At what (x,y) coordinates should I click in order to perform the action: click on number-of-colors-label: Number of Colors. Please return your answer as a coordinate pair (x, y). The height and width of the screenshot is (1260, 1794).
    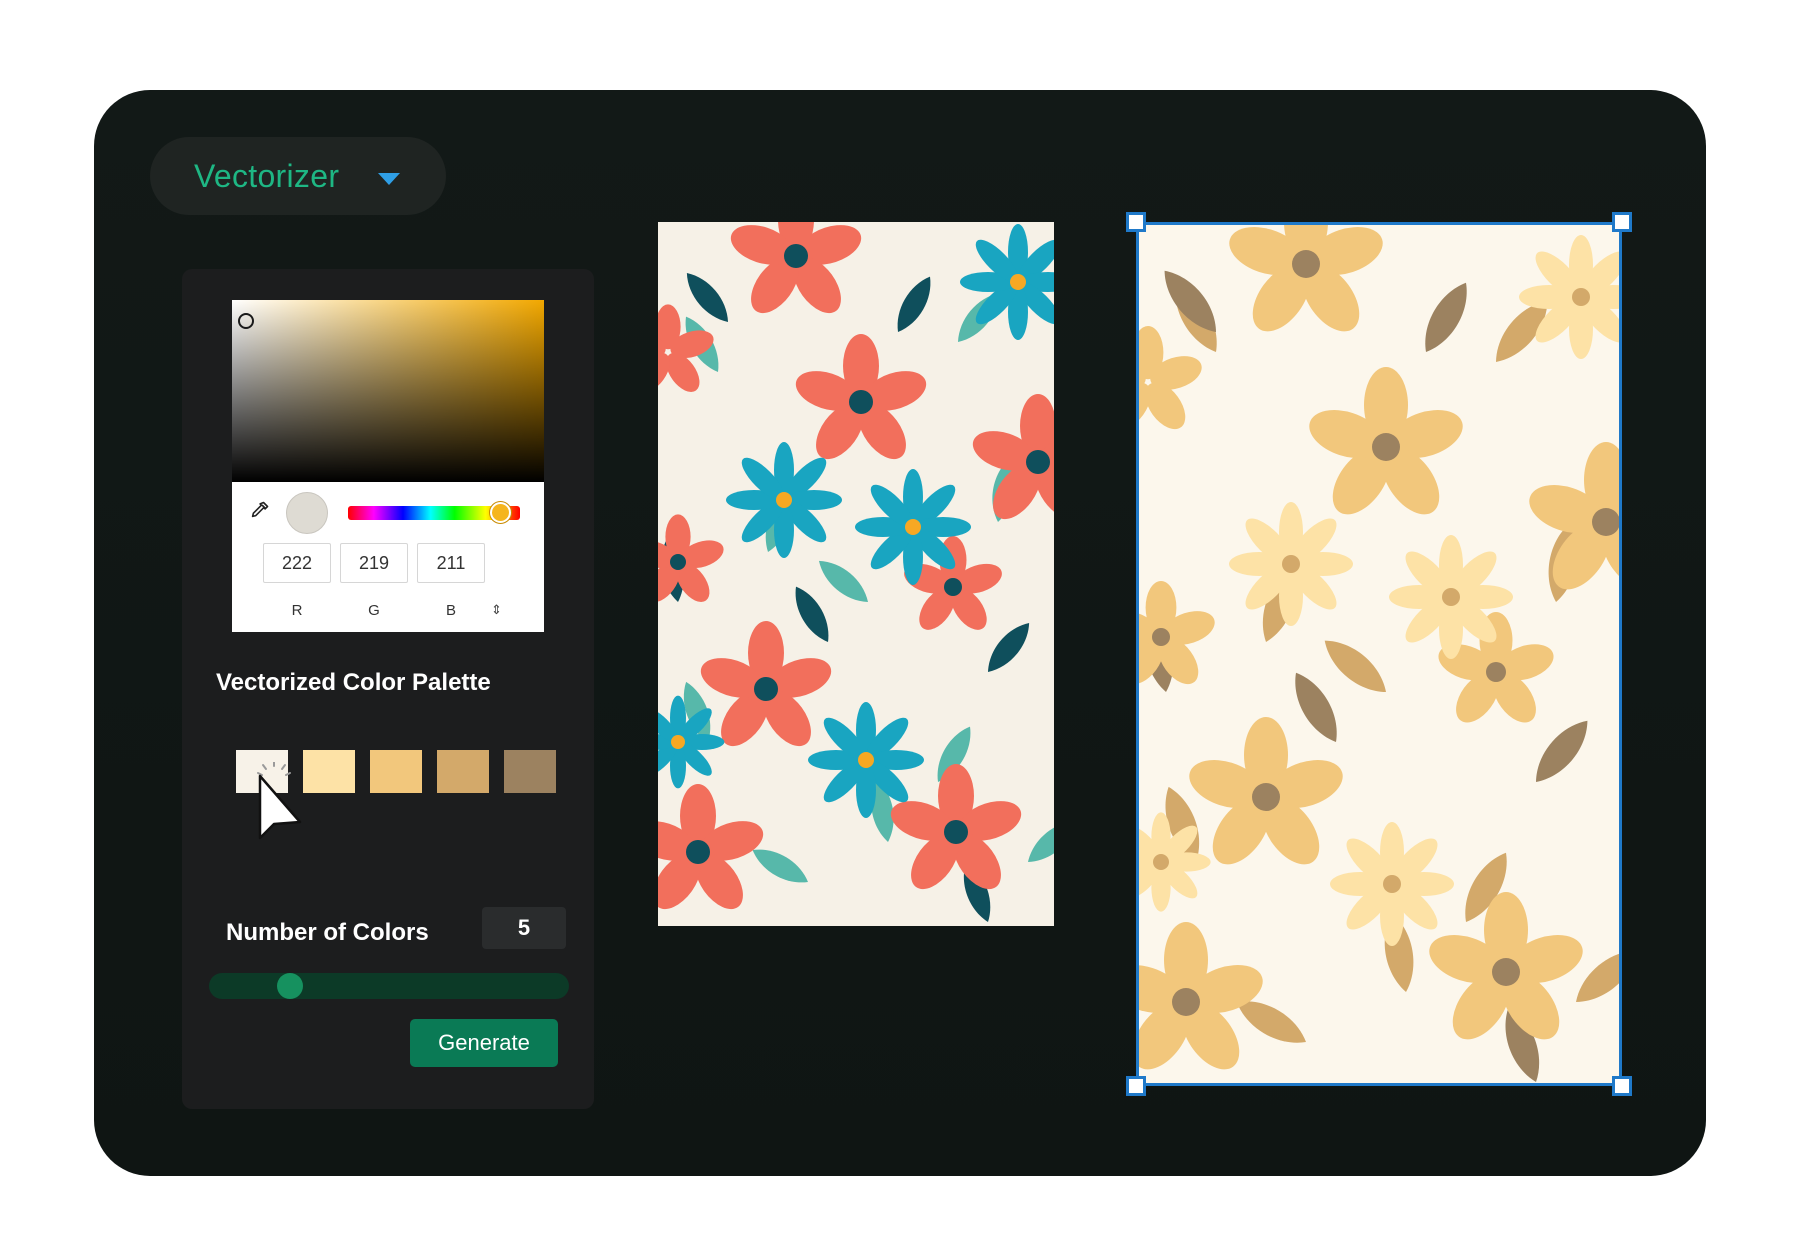
    Looking at the image, I should click on (327, 932).